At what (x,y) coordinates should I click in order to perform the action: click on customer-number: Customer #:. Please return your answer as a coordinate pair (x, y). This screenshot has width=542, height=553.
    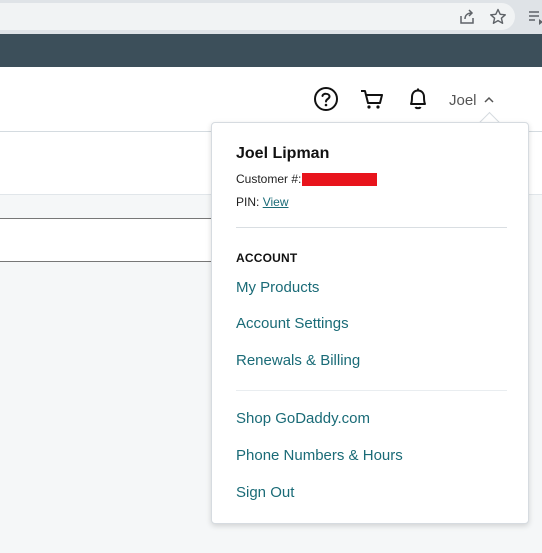
    Looking at the image, I should click on (307, 179).